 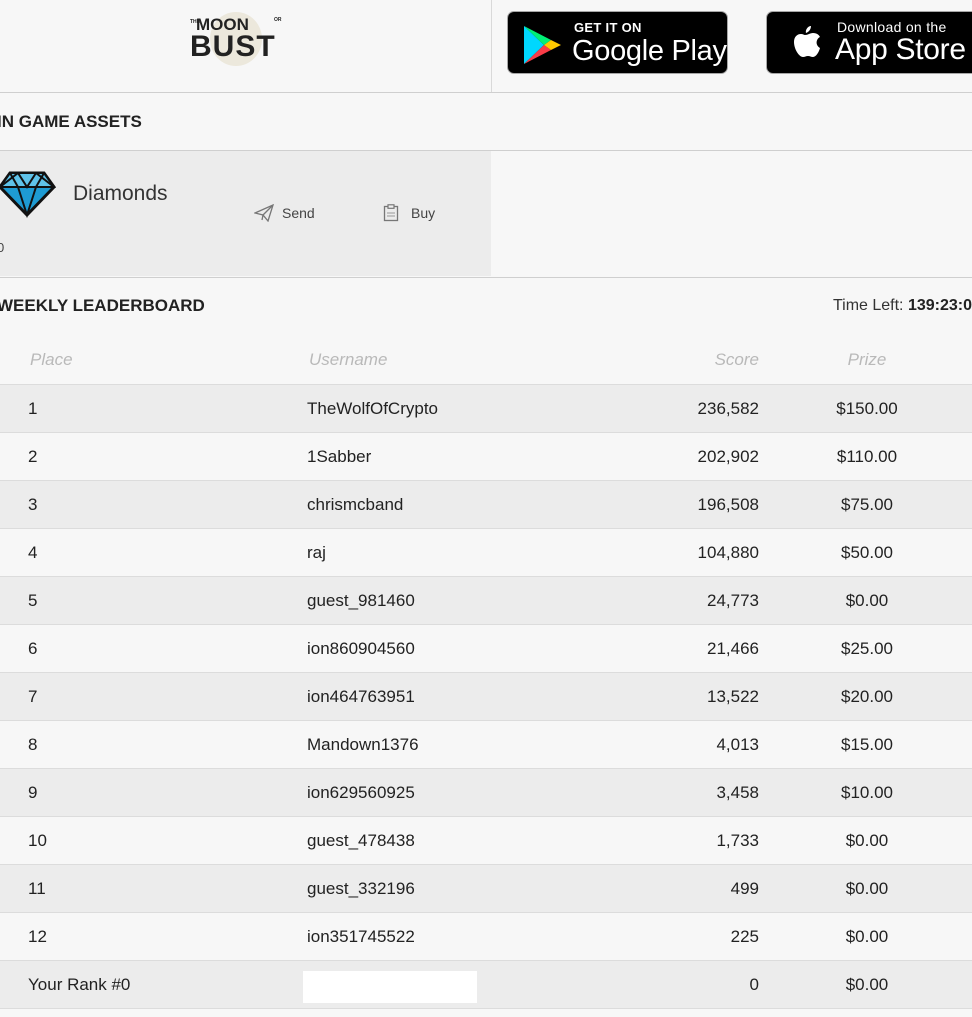 I want to click on logo-or-text: OR, so click(x=278, y=20).